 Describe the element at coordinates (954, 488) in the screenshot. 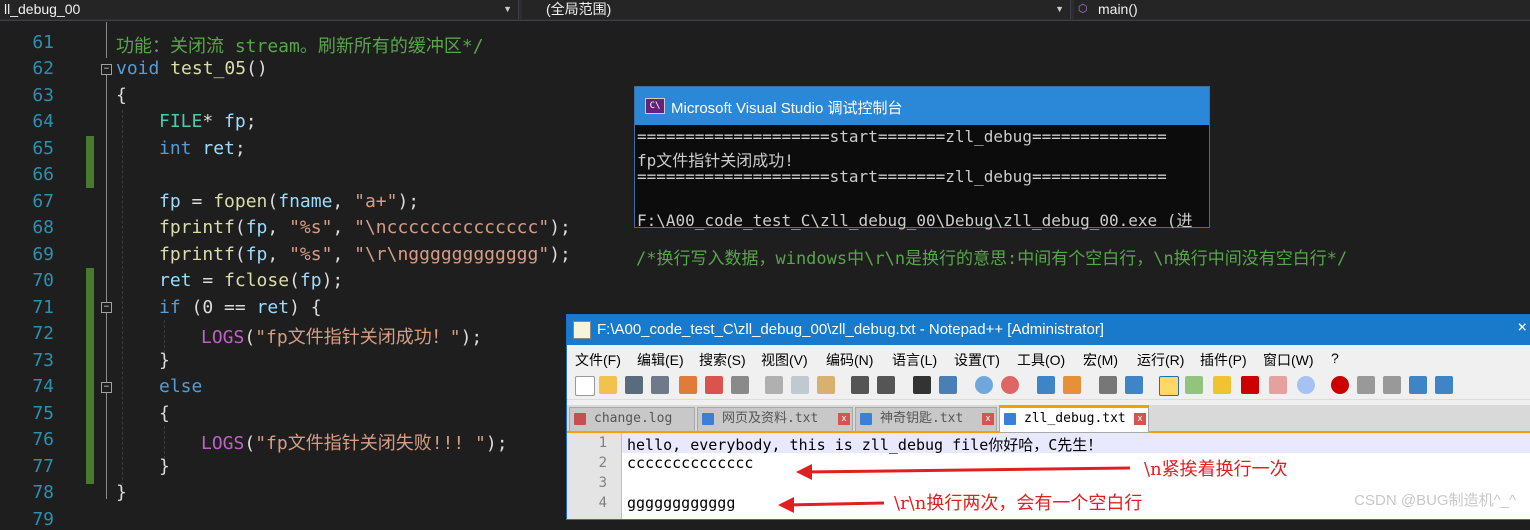

I see `annotation-arrows` at that location.